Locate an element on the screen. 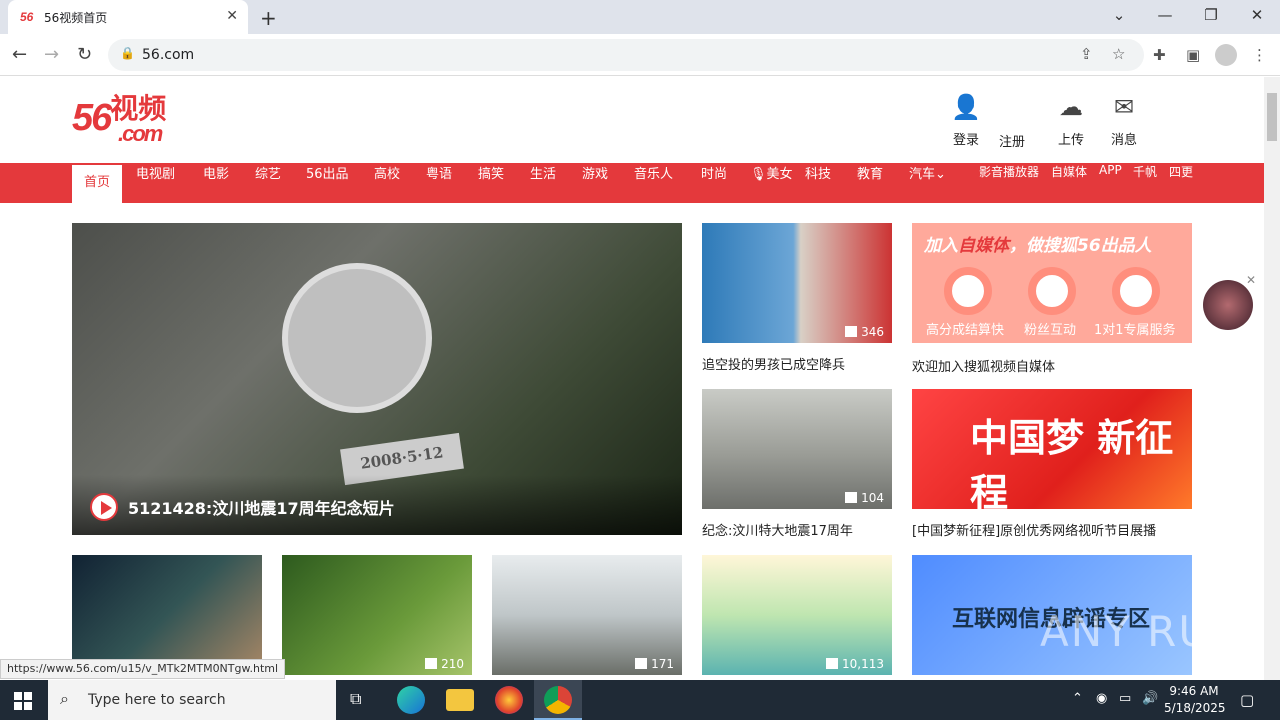 This screenshot has height=720, width=1280. ad-label: 粉丝互动 is located at coordinates (1050, 330).